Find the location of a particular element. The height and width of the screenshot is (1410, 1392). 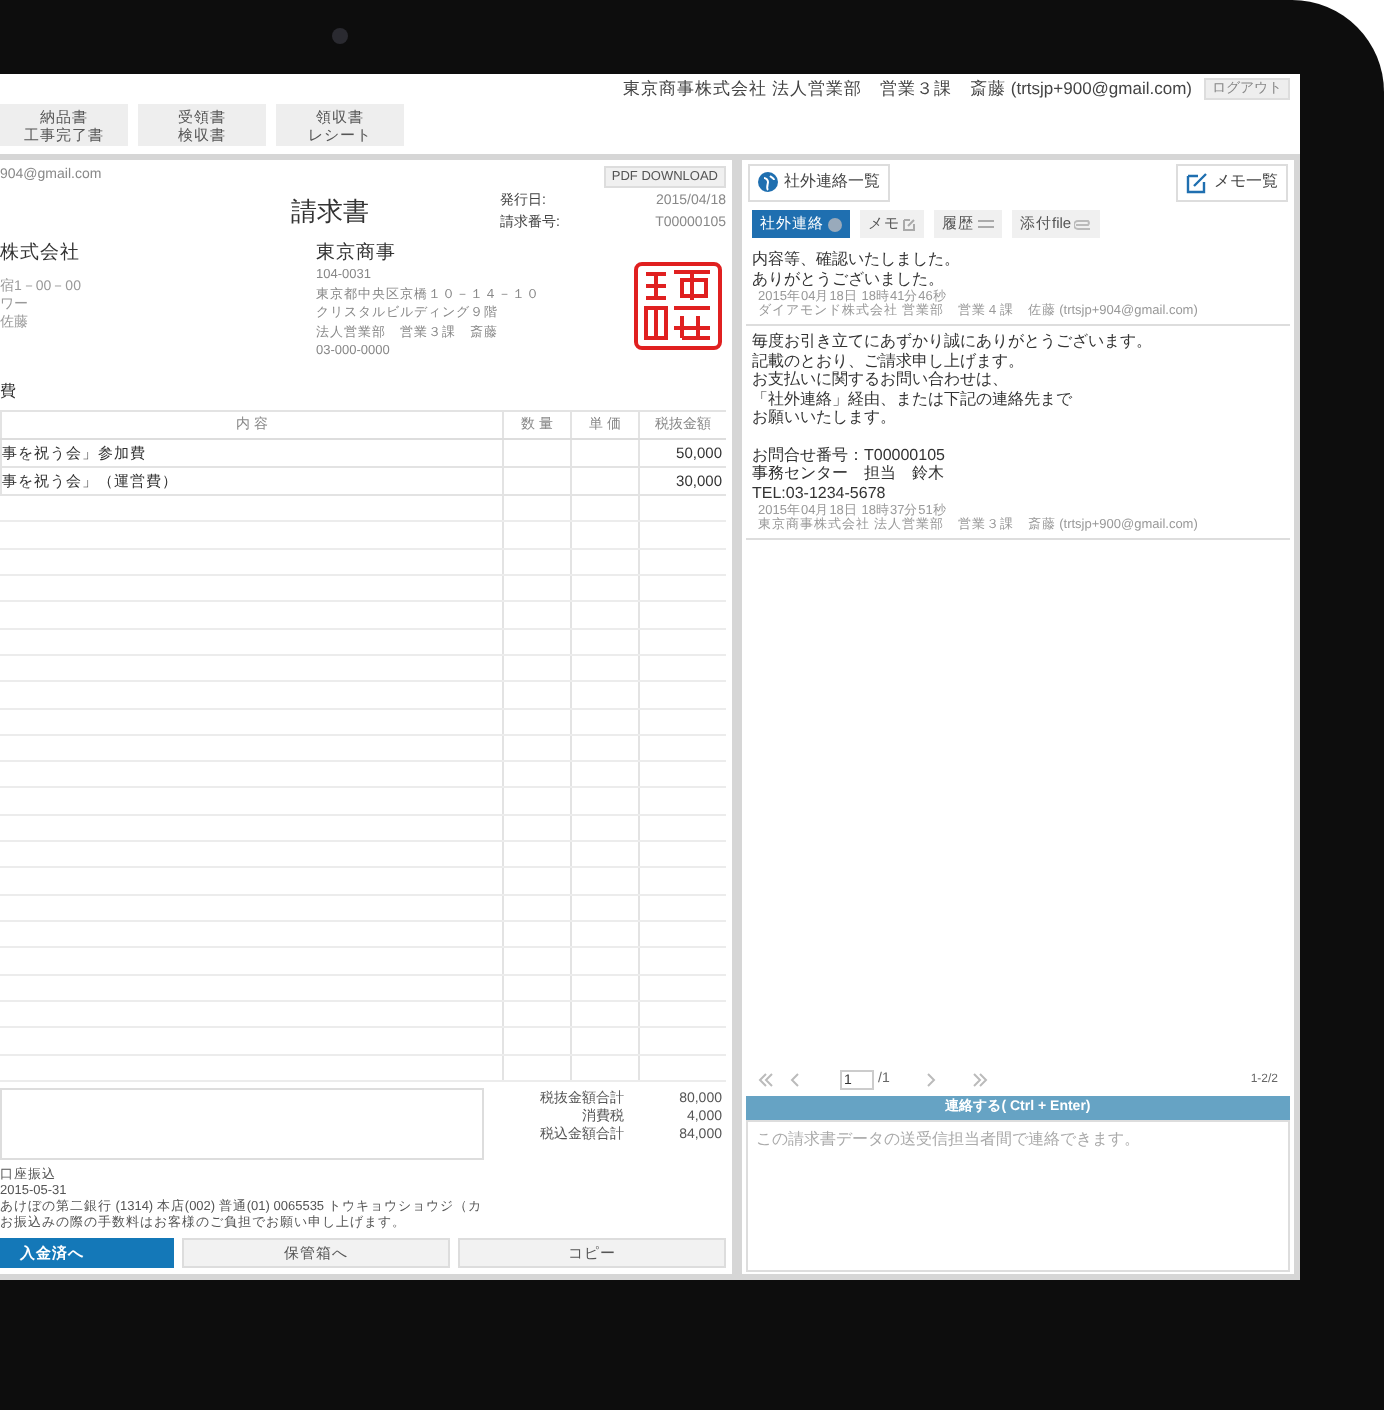

message-text-line: 「社外連絡」経由、または下記の連絡先まで is located at coordinates (913, 398).